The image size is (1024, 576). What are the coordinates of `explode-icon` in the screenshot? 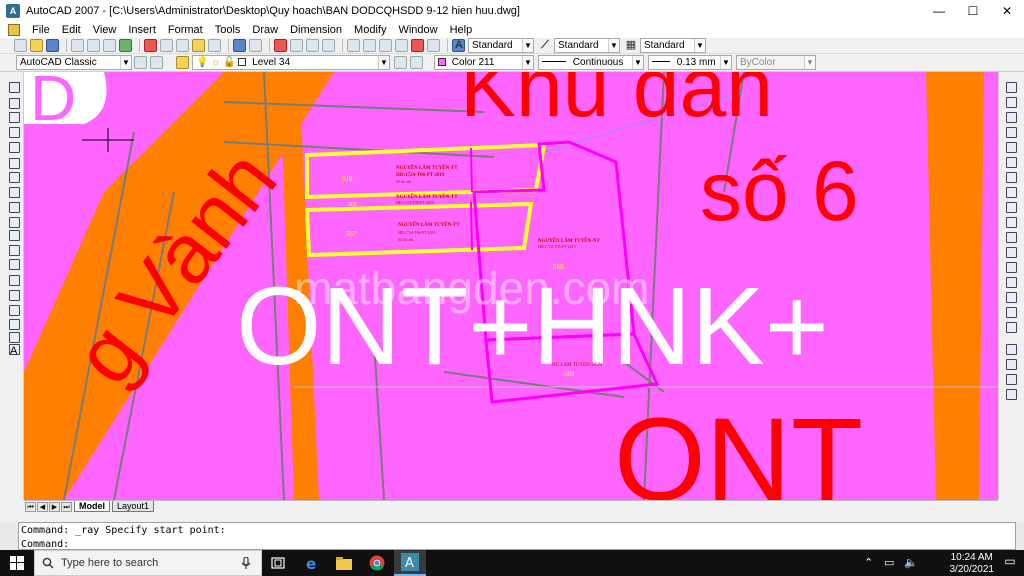 It's located at (1011, 327).